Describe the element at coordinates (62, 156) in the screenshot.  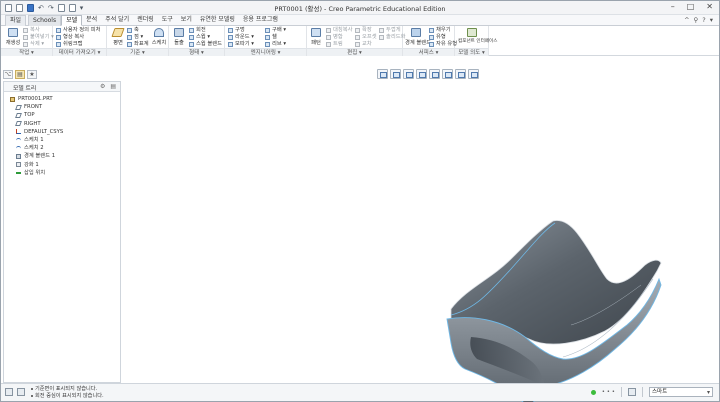
I see `tree-node: 경계 블렌드 1` at that location.